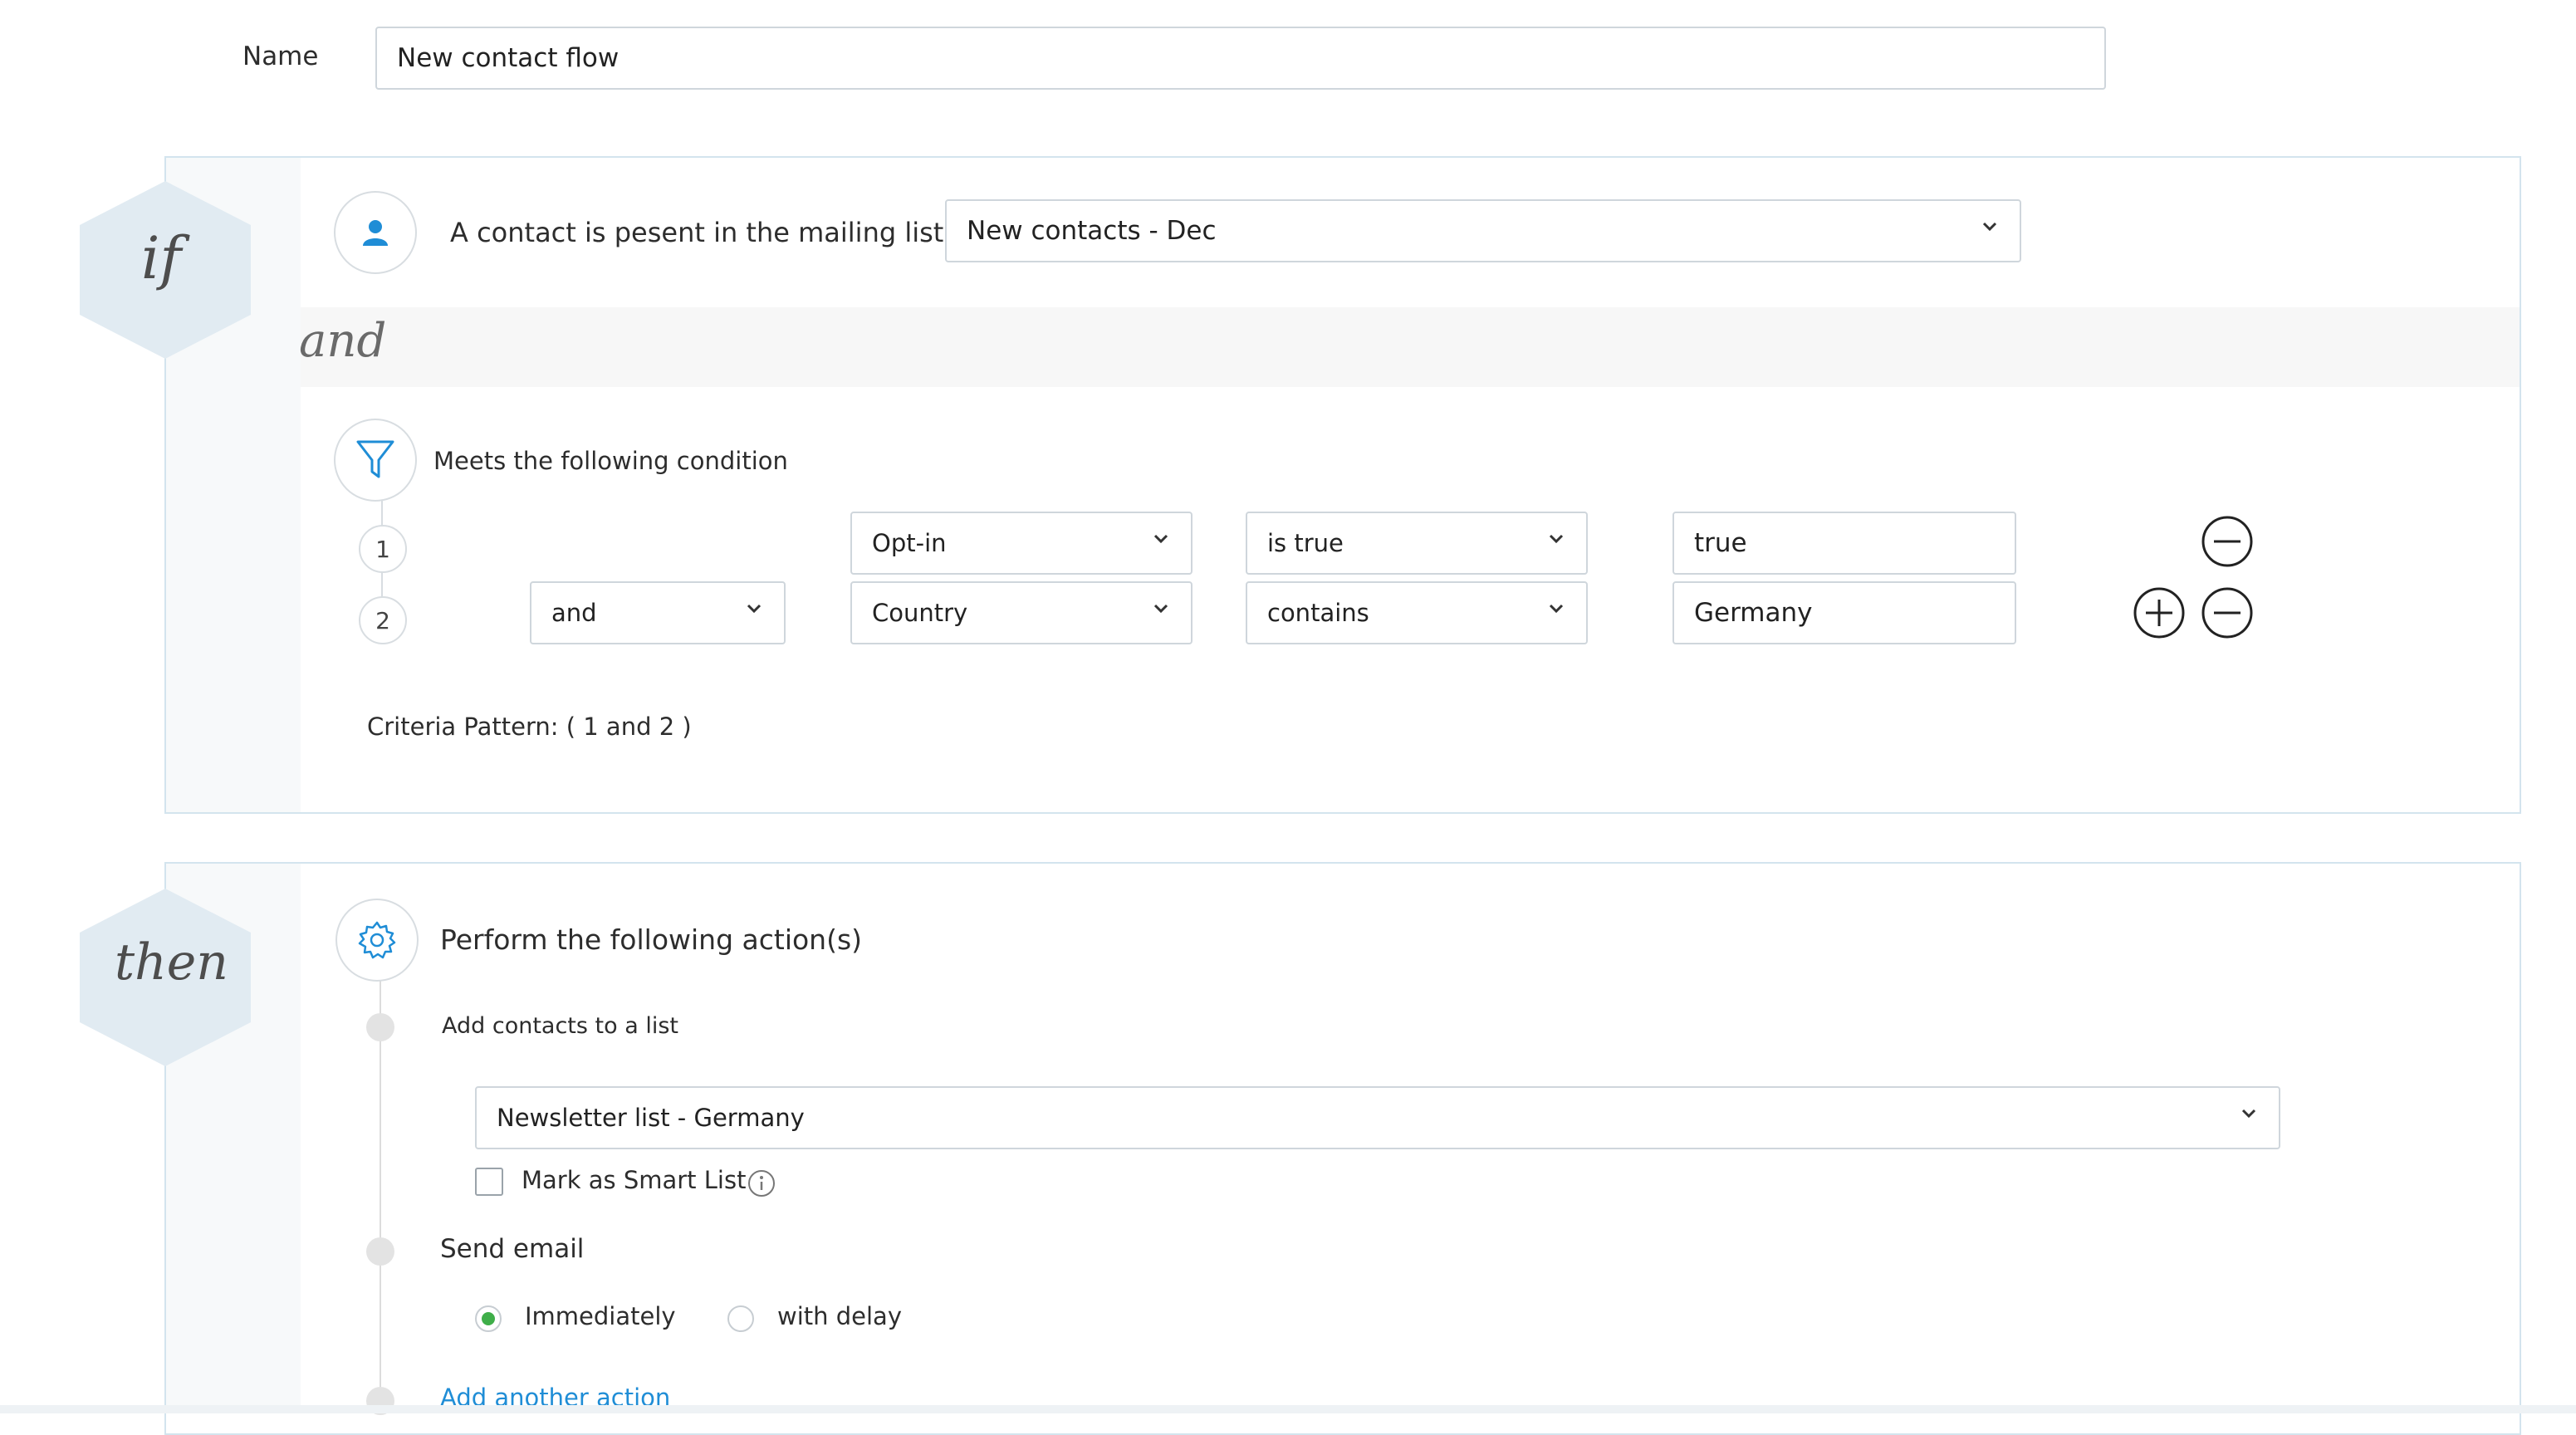 This screenshot has height=1435, width=2576. What do you see at coordinates (1022, 543) in the screenshot?
I see `condition-1-field-select: Opt-in` at bounding box center [1022, 543].